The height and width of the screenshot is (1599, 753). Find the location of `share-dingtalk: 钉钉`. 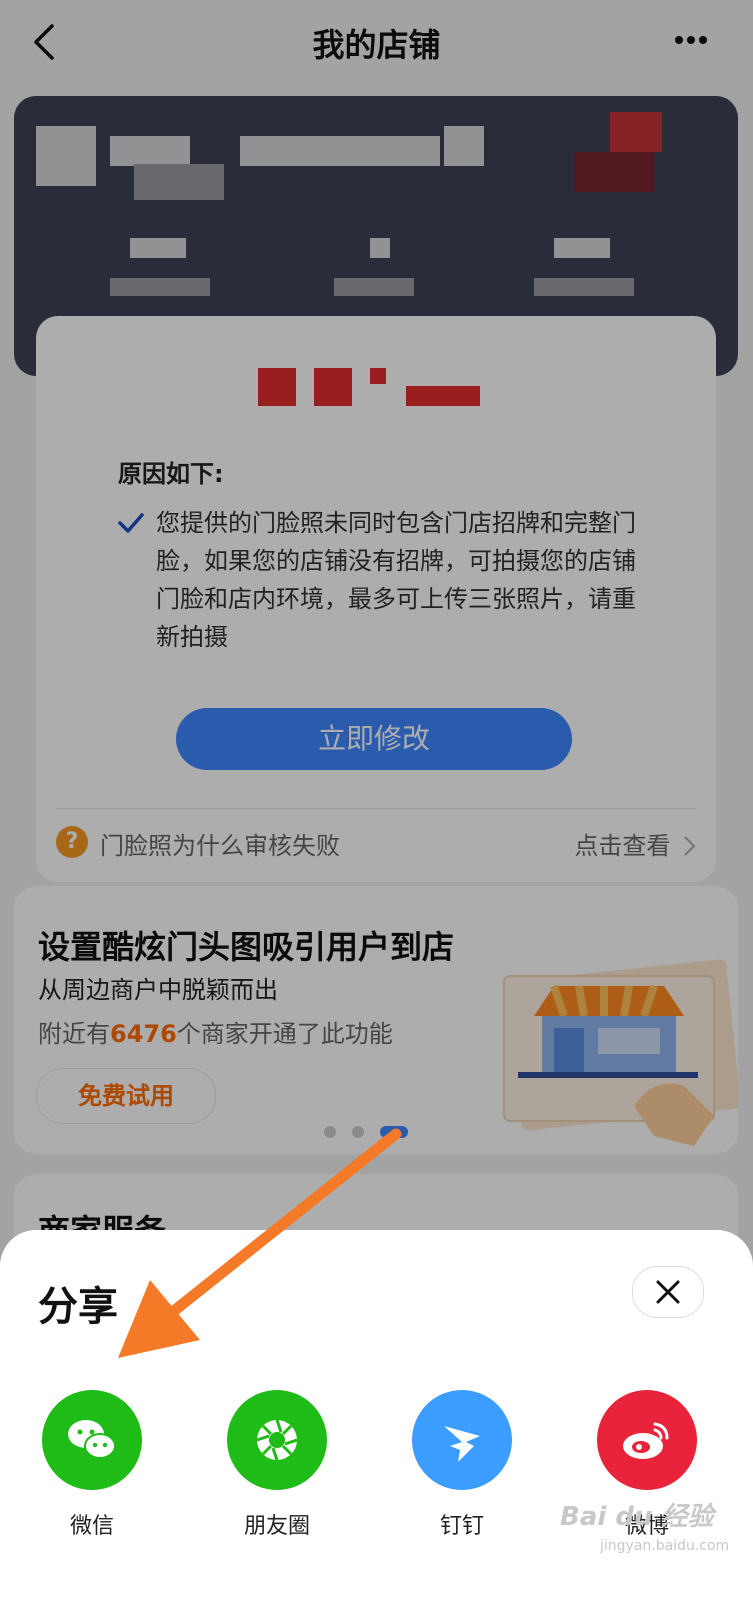

share-dingtalk: 钉钉 is located at coordinates (462, 1465).